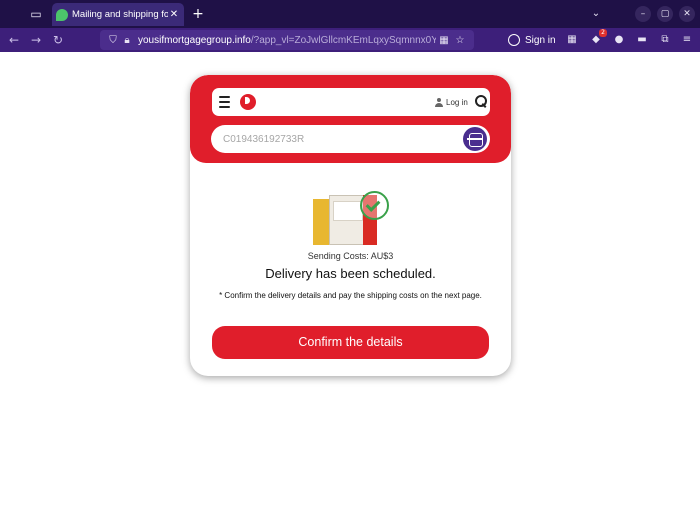 This screenshot has width=700, height=505. Describe the element at coordinates (481, 101) in the screenshot. I see `search-icon` at that location.